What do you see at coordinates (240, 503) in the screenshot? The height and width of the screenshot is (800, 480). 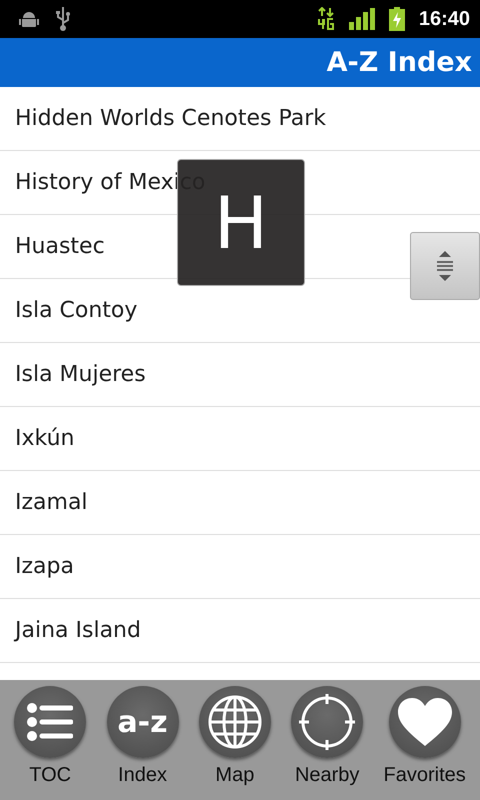 I see `index-list-item: Izamal` at bounding box center [240, 503].